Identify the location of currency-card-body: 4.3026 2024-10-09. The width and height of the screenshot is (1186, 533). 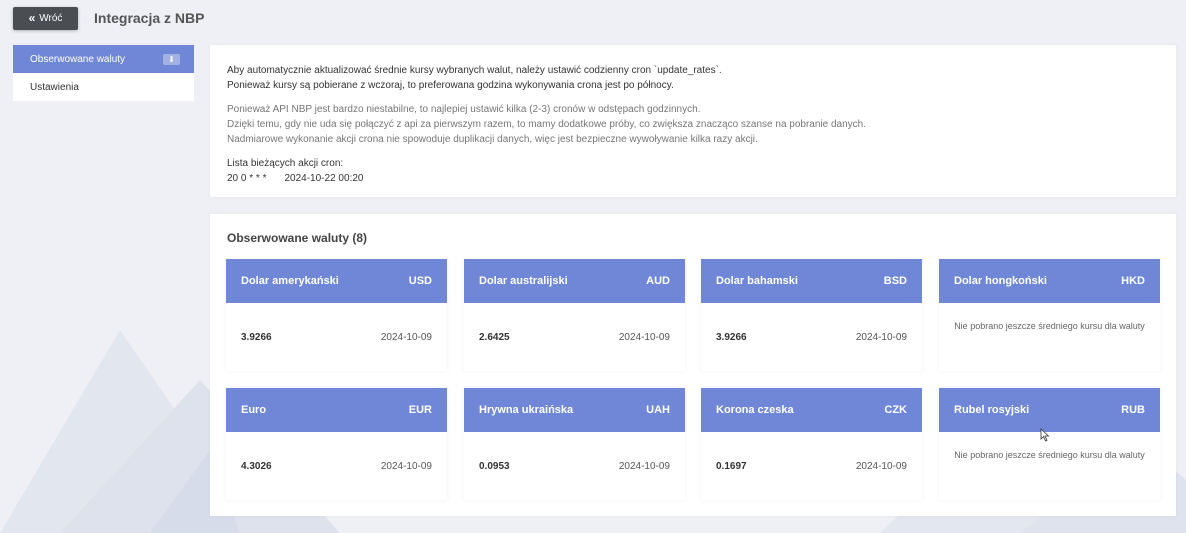
(336, 466).